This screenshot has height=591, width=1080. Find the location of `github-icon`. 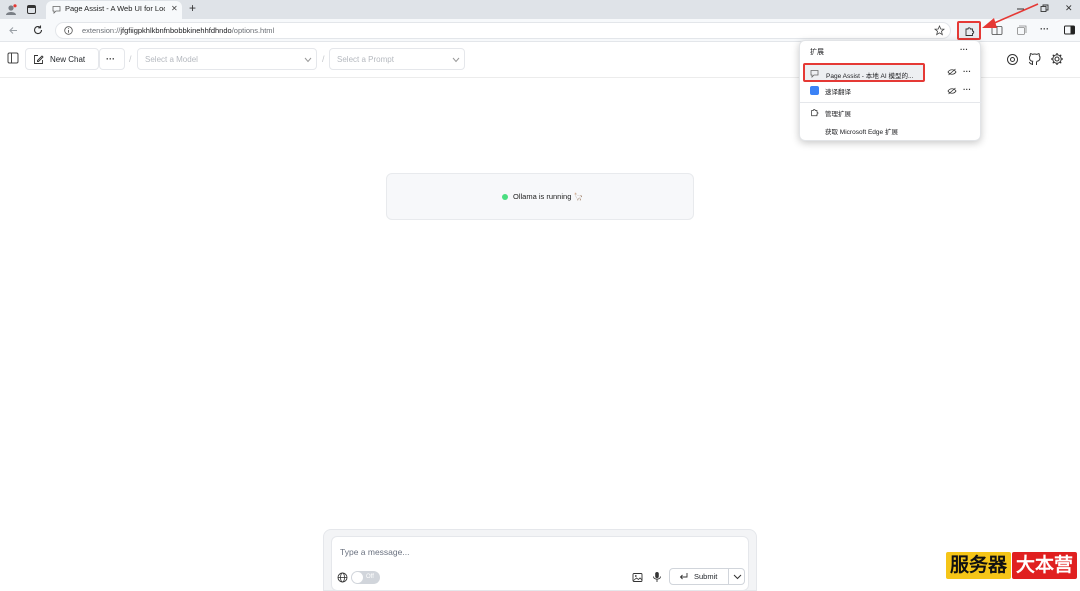

github-icon is located at coordinates (1034, 59).